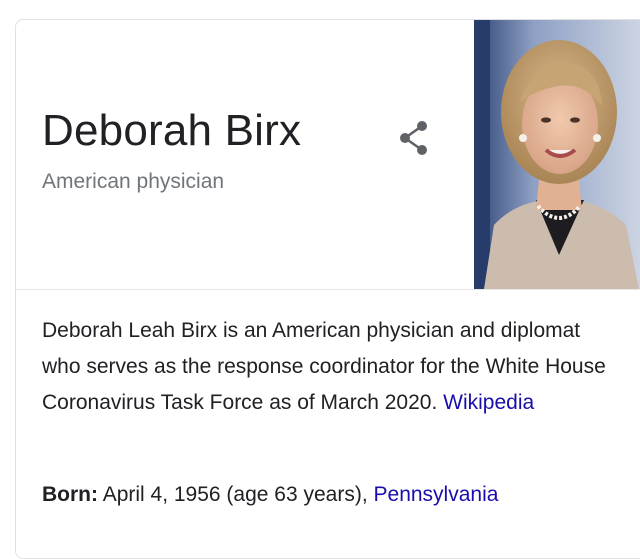  I want to click on portrait-image, so click(557, 154).